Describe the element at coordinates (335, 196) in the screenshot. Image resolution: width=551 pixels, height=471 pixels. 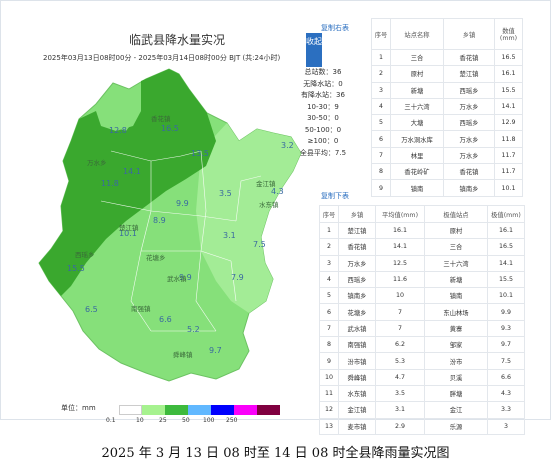
I see `copy-below-table-link: 复制下表` at that location.